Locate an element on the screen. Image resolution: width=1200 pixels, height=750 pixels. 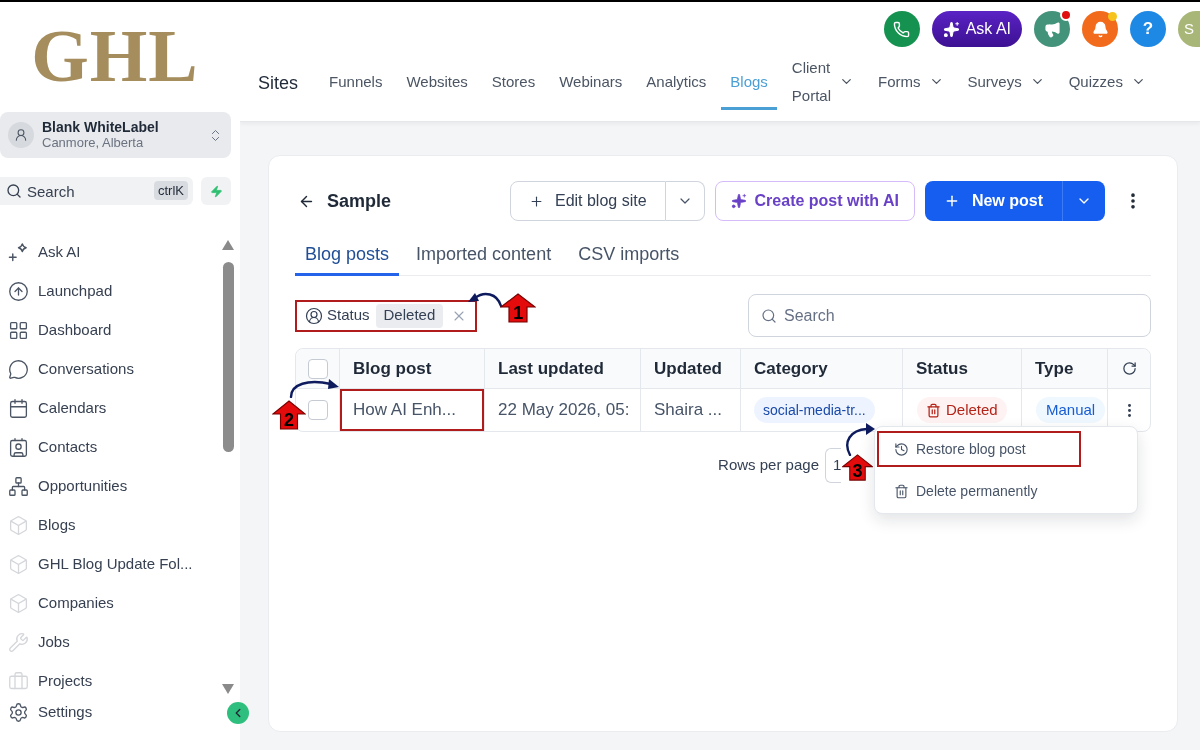
nav-item: Dashboard is located at coordinates (111, 330).